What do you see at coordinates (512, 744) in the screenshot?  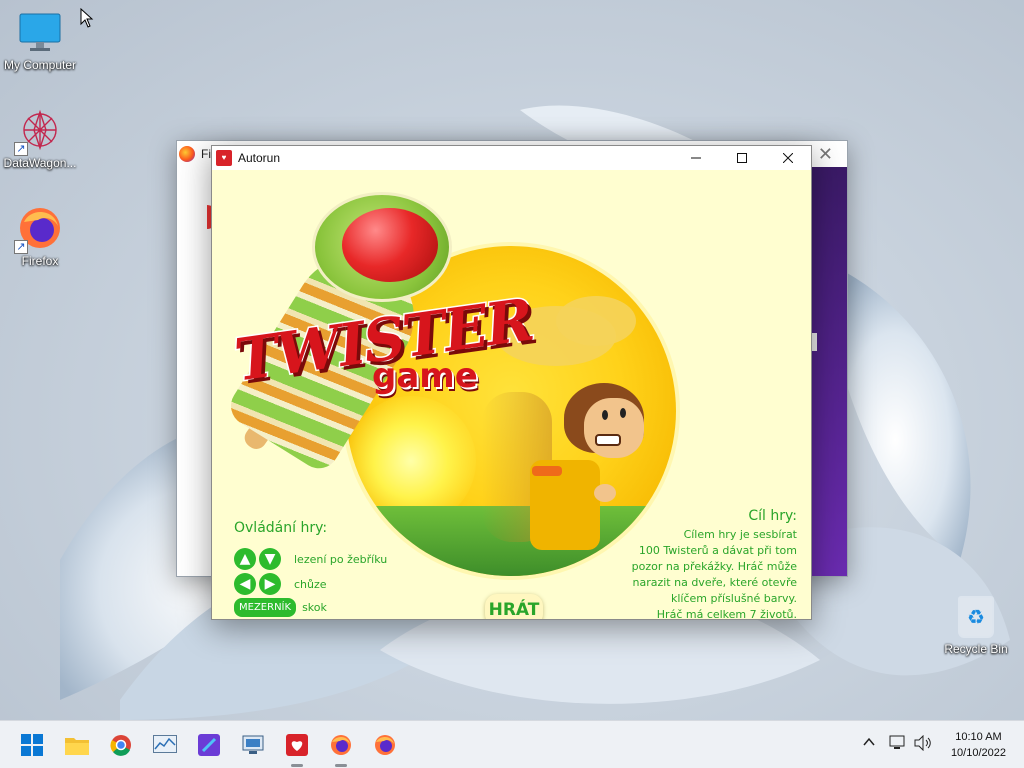 I see `taskbar: 10:10 AM 10/10/2022` at bounding box center [512, 744].